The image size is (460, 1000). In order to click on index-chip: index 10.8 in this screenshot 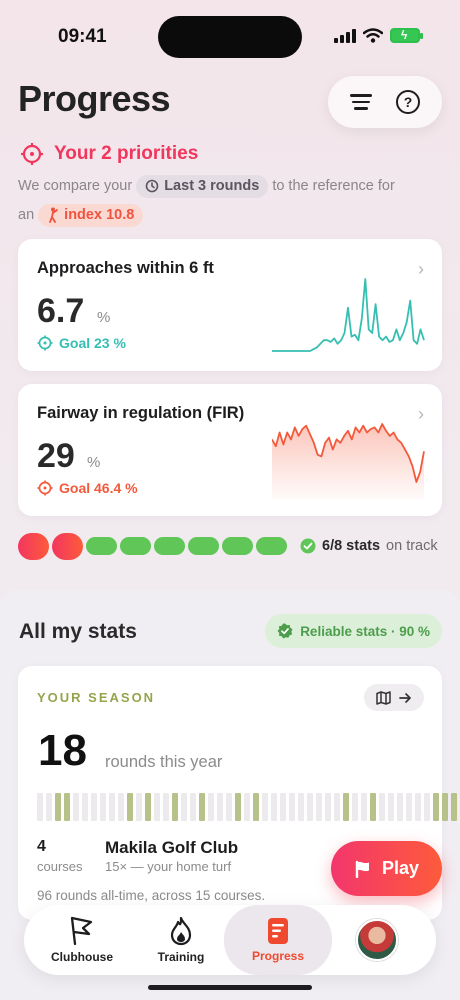, I will do `click(91, 215)`.